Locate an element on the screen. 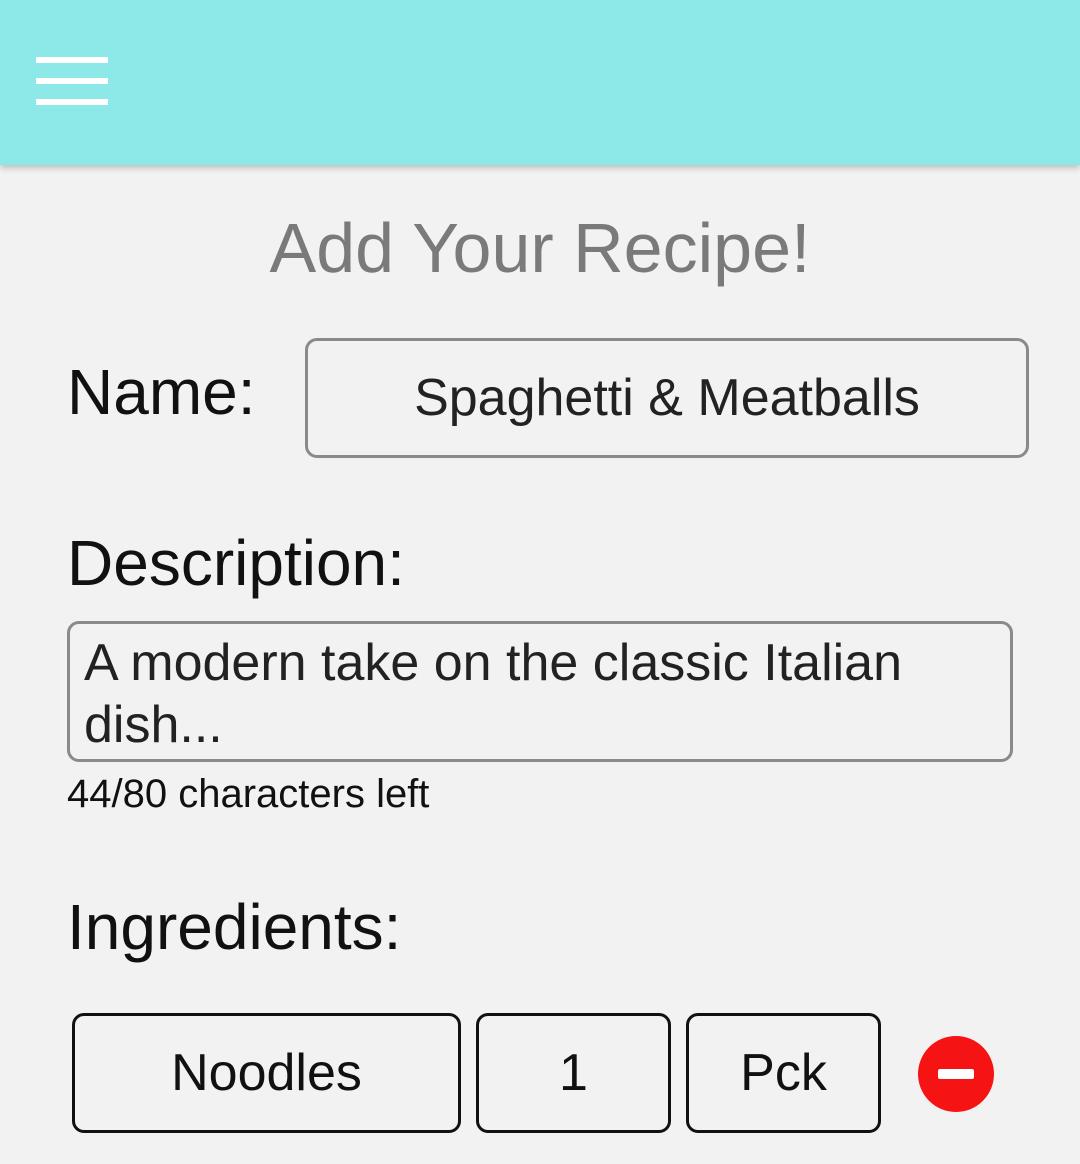  name-label: Name: is located at coordinates (161, 392).